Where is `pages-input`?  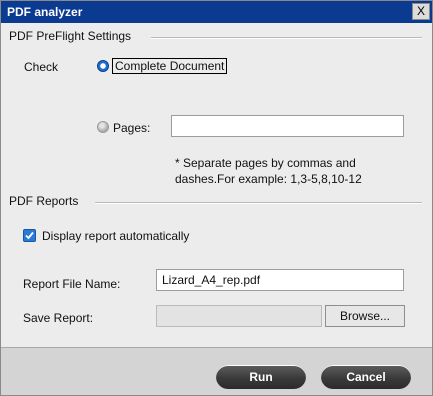 pages-input is located at coordinates (287, 126).